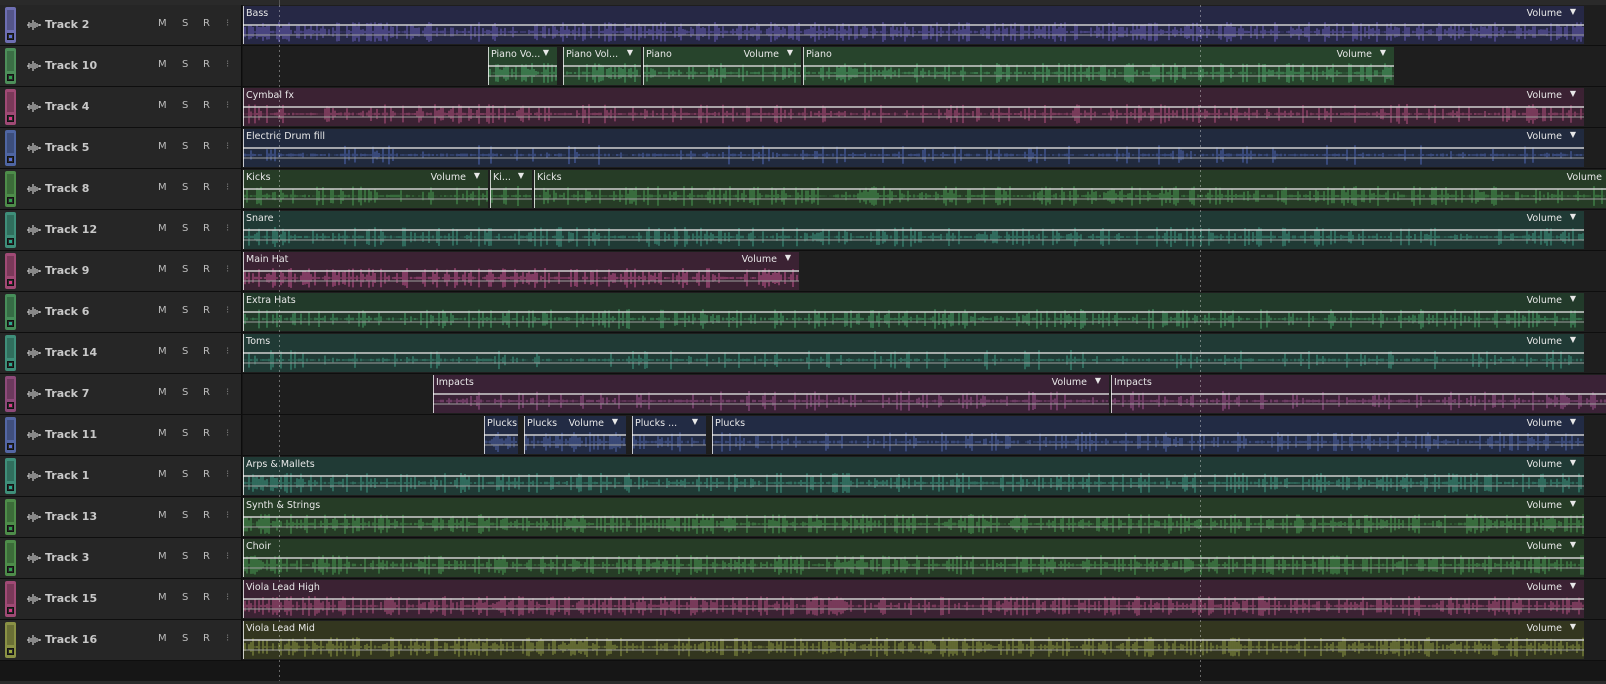 This screenshot has width=1606, height=684. I want to click on audio-clip: Piano Vol... ▼, so click(602, 66).